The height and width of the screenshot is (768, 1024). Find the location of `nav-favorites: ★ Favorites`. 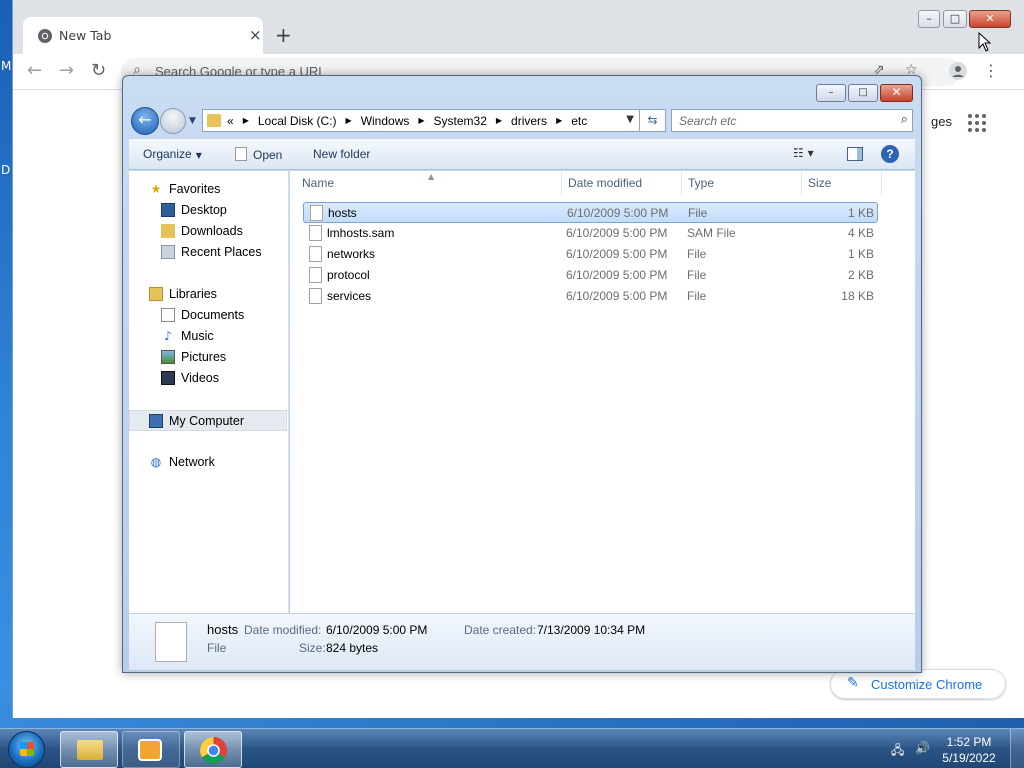

nav-favorites: ★ Favorites is located at coordinates (208, 189).